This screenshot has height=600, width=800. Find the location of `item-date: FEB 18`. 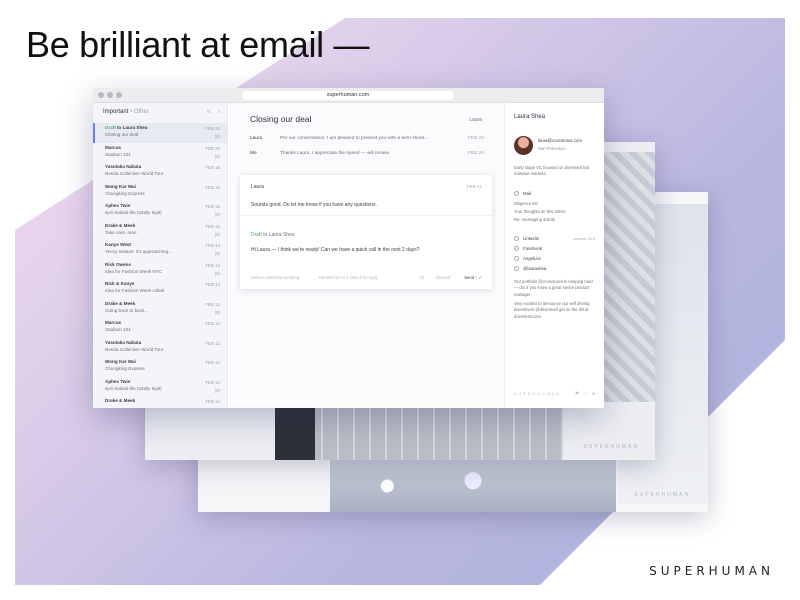

item-date: FEB 18 is located at coordinates (212, 167).